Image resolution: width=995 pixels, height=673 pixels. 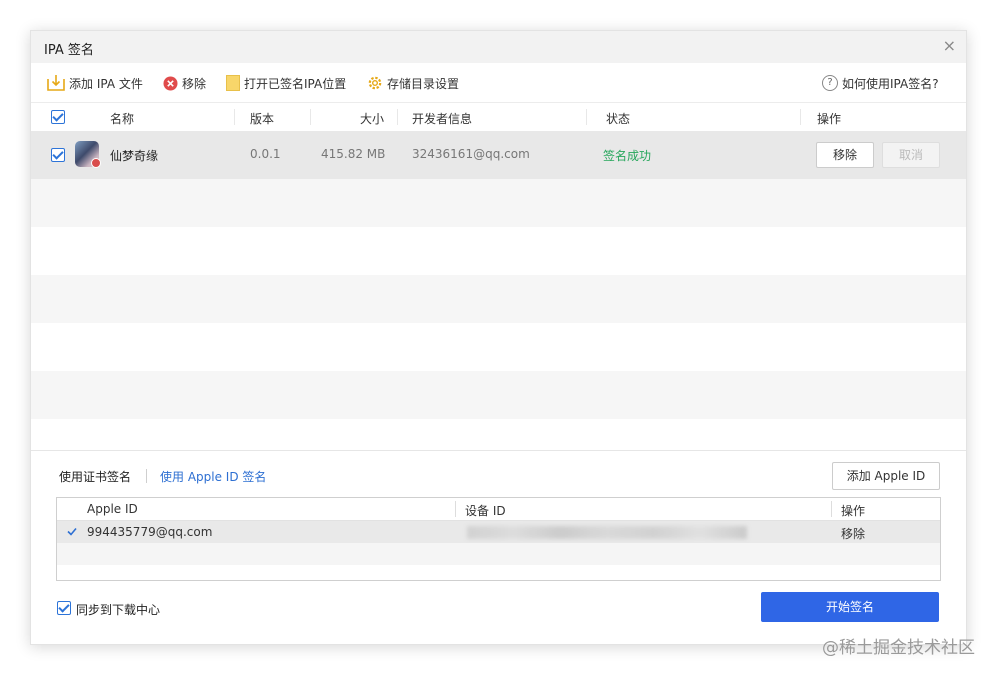 I want to click on ipa-table-header: 名称 版本 大小 开发者信息 状态 操作, so click(x=498, y=117).